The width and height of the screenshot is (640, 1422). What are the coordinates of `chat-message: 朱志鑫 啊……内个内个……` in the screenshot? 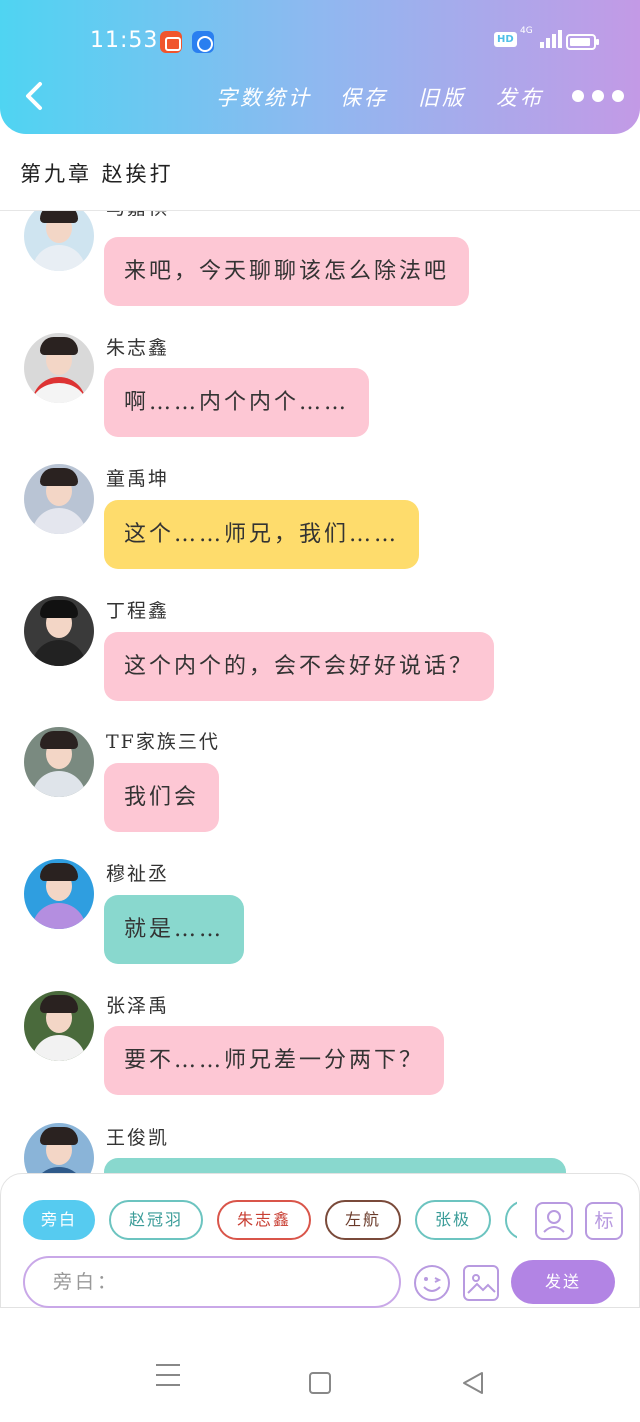 It's located at (320, 399).